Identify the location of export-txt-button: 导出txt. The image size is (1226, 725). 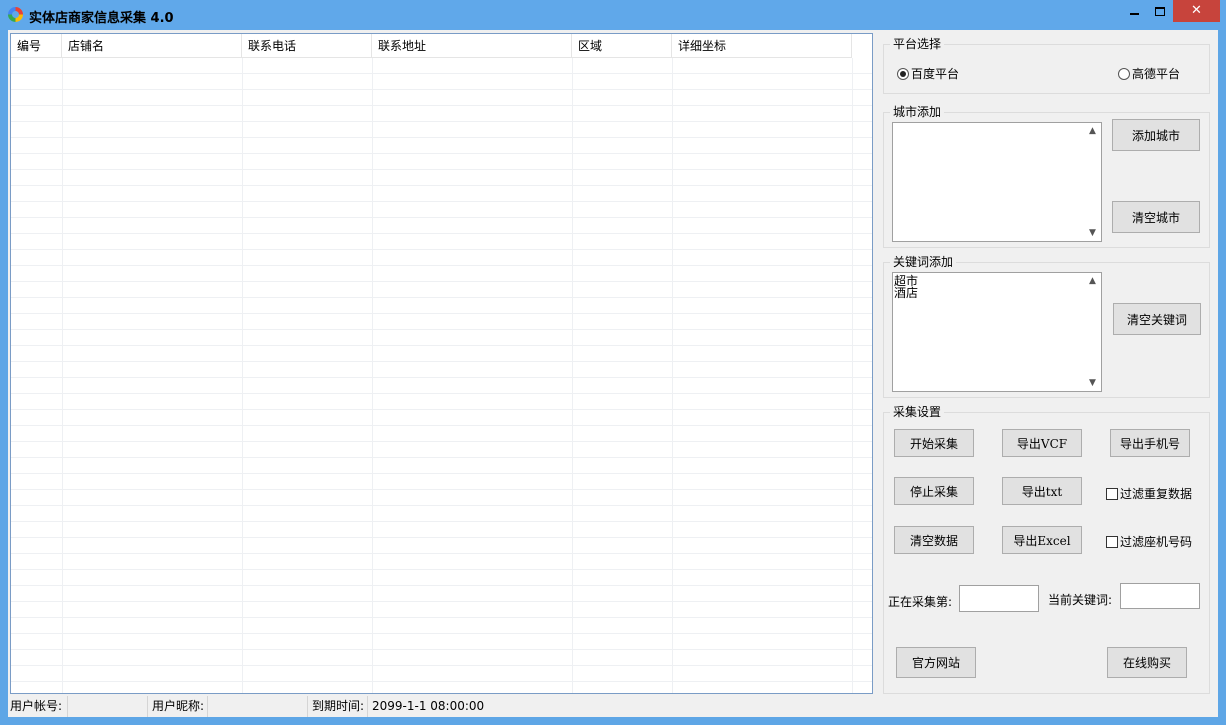
(1042, 491).